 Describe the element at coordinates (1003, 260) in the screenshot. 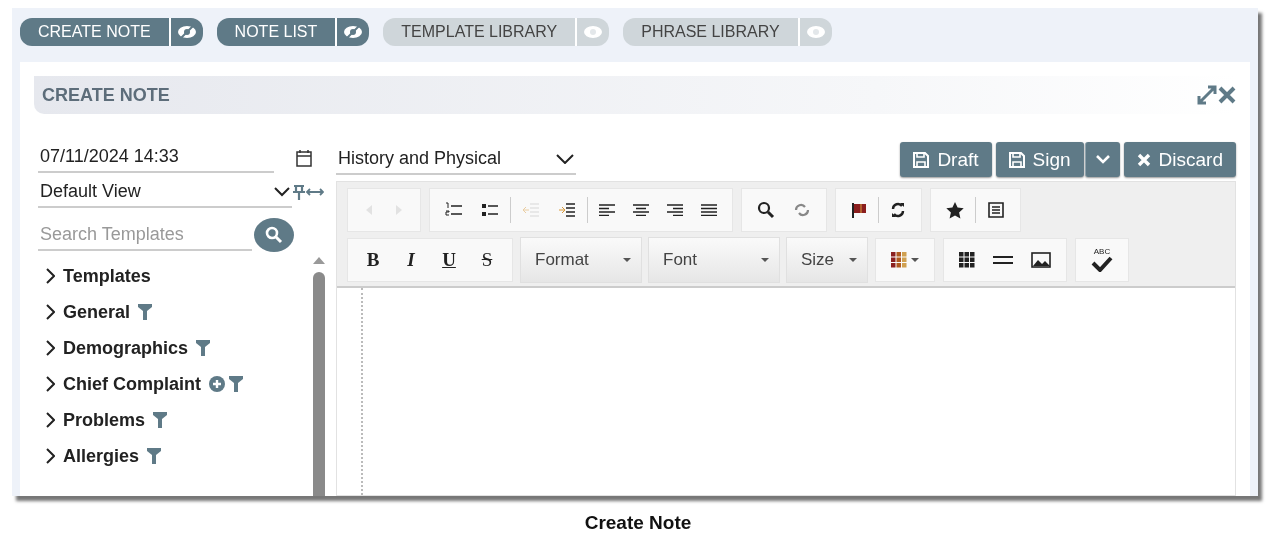

I see `horizontal-line-icon` at that location.